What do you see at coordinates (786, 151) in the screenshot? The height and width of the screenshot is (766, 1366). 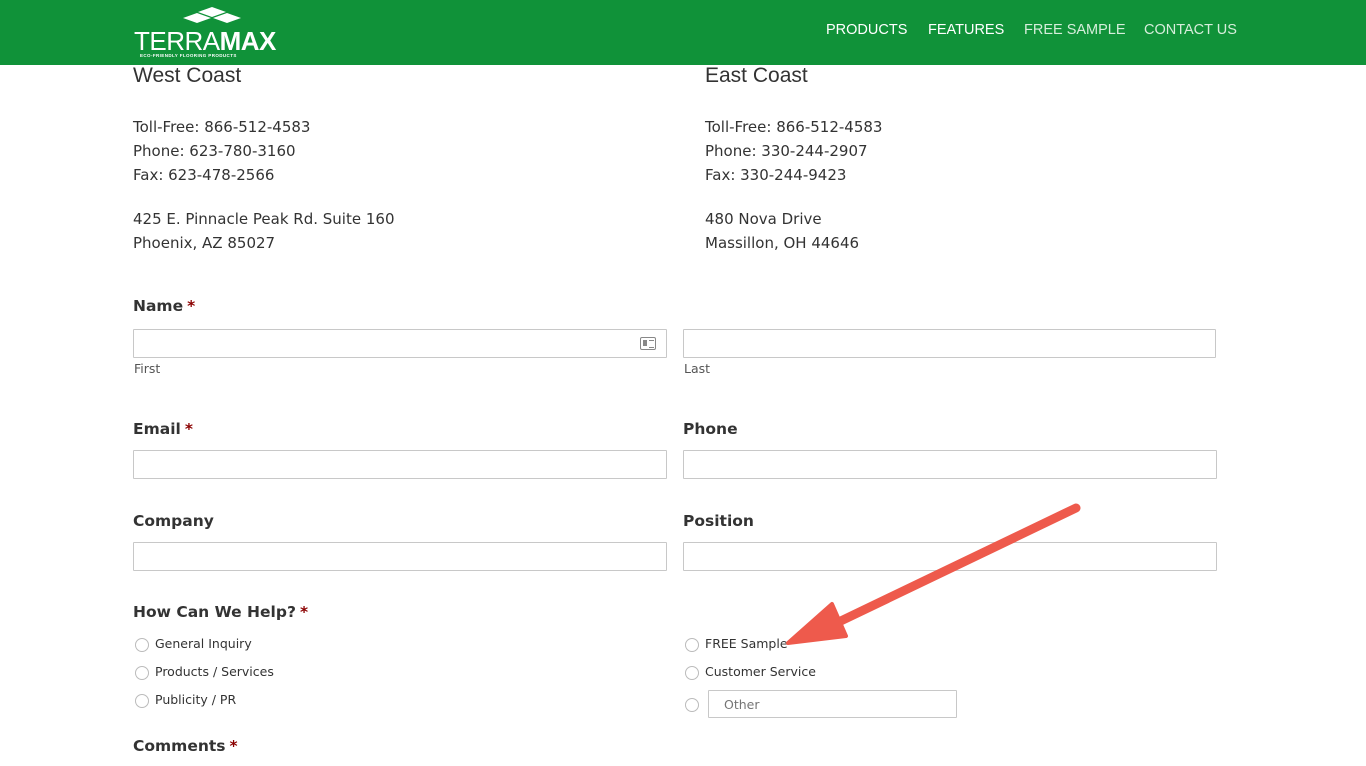 I see `east-phone: Phone: 330-244-2907` at bounding box center [786, 151].